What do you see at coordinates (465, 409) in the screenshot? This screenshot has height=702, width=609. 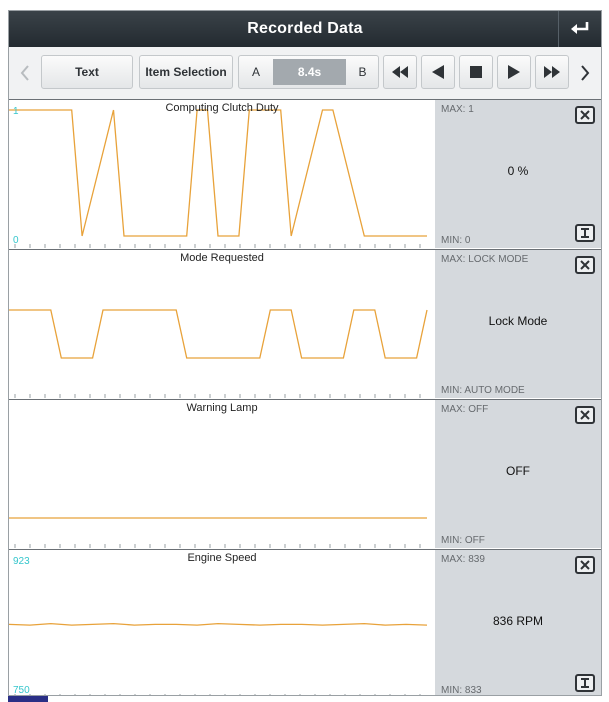 I see `max-value: MAX: OFF` at bounding box center [465, 409].